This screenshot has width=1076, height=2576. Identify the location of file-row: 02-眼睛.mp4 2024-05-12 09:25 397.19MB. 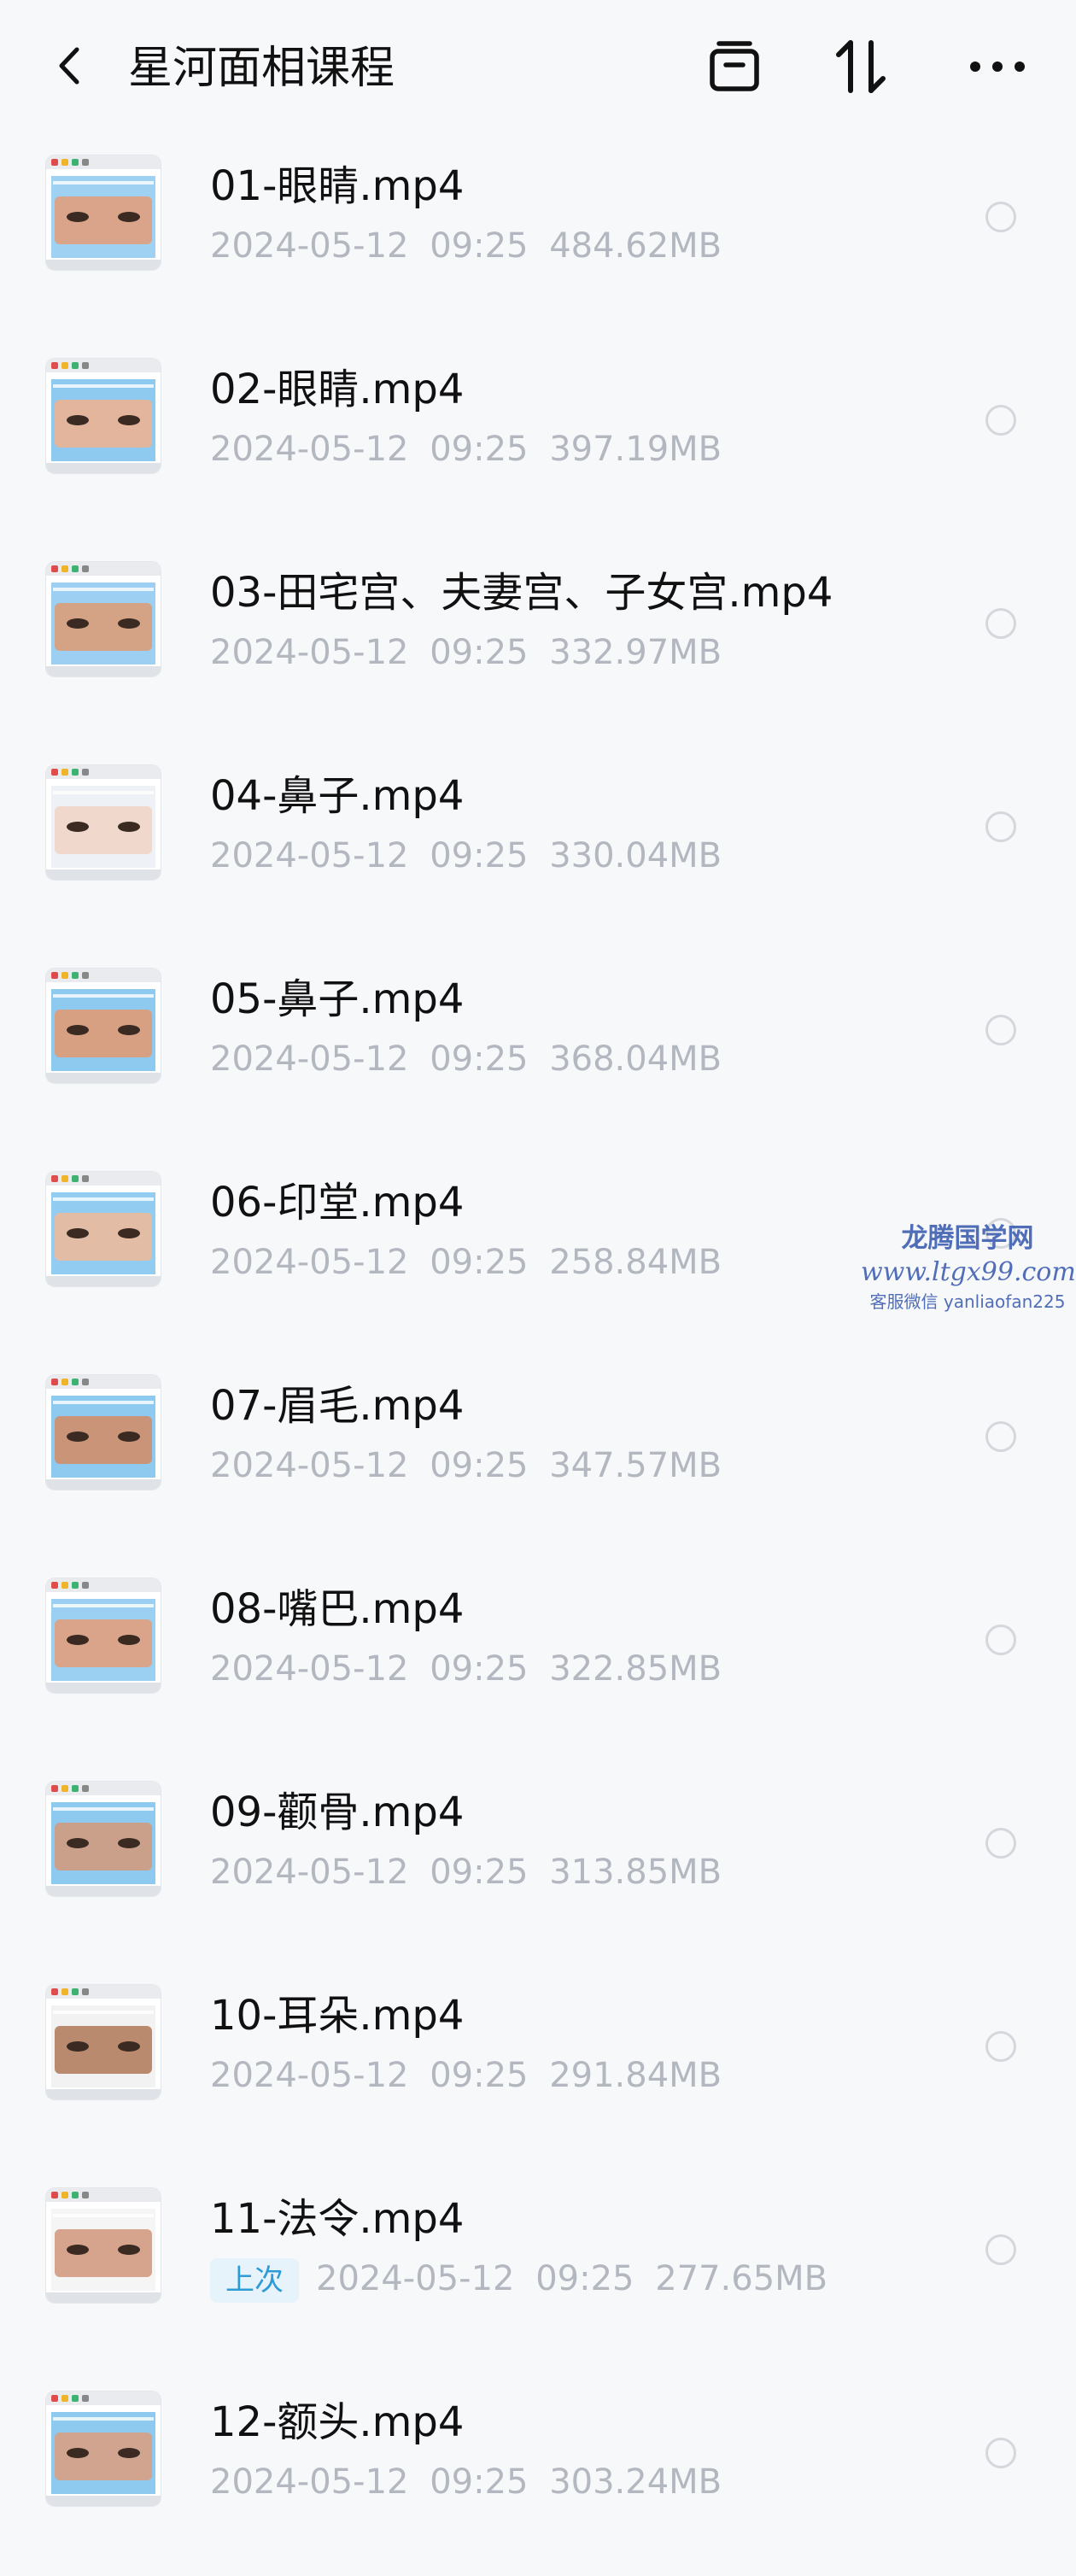
(538, 441).